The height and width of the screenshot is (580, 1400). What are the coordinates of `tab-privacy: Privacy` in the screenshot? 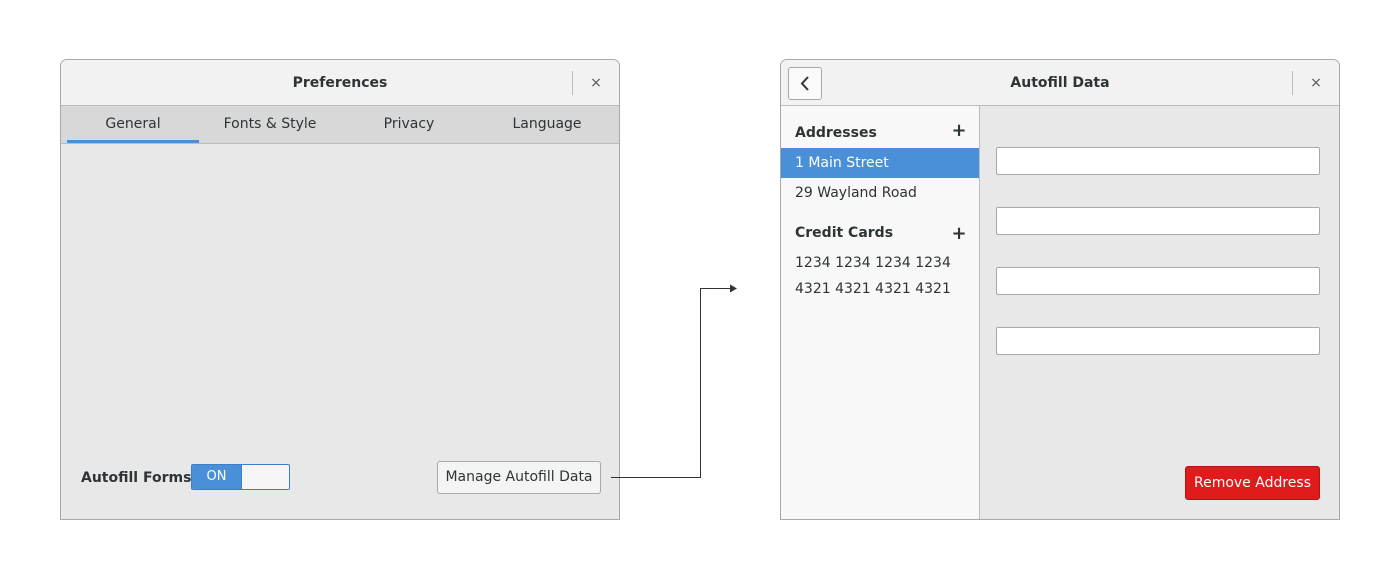 It's located at (409, 124).